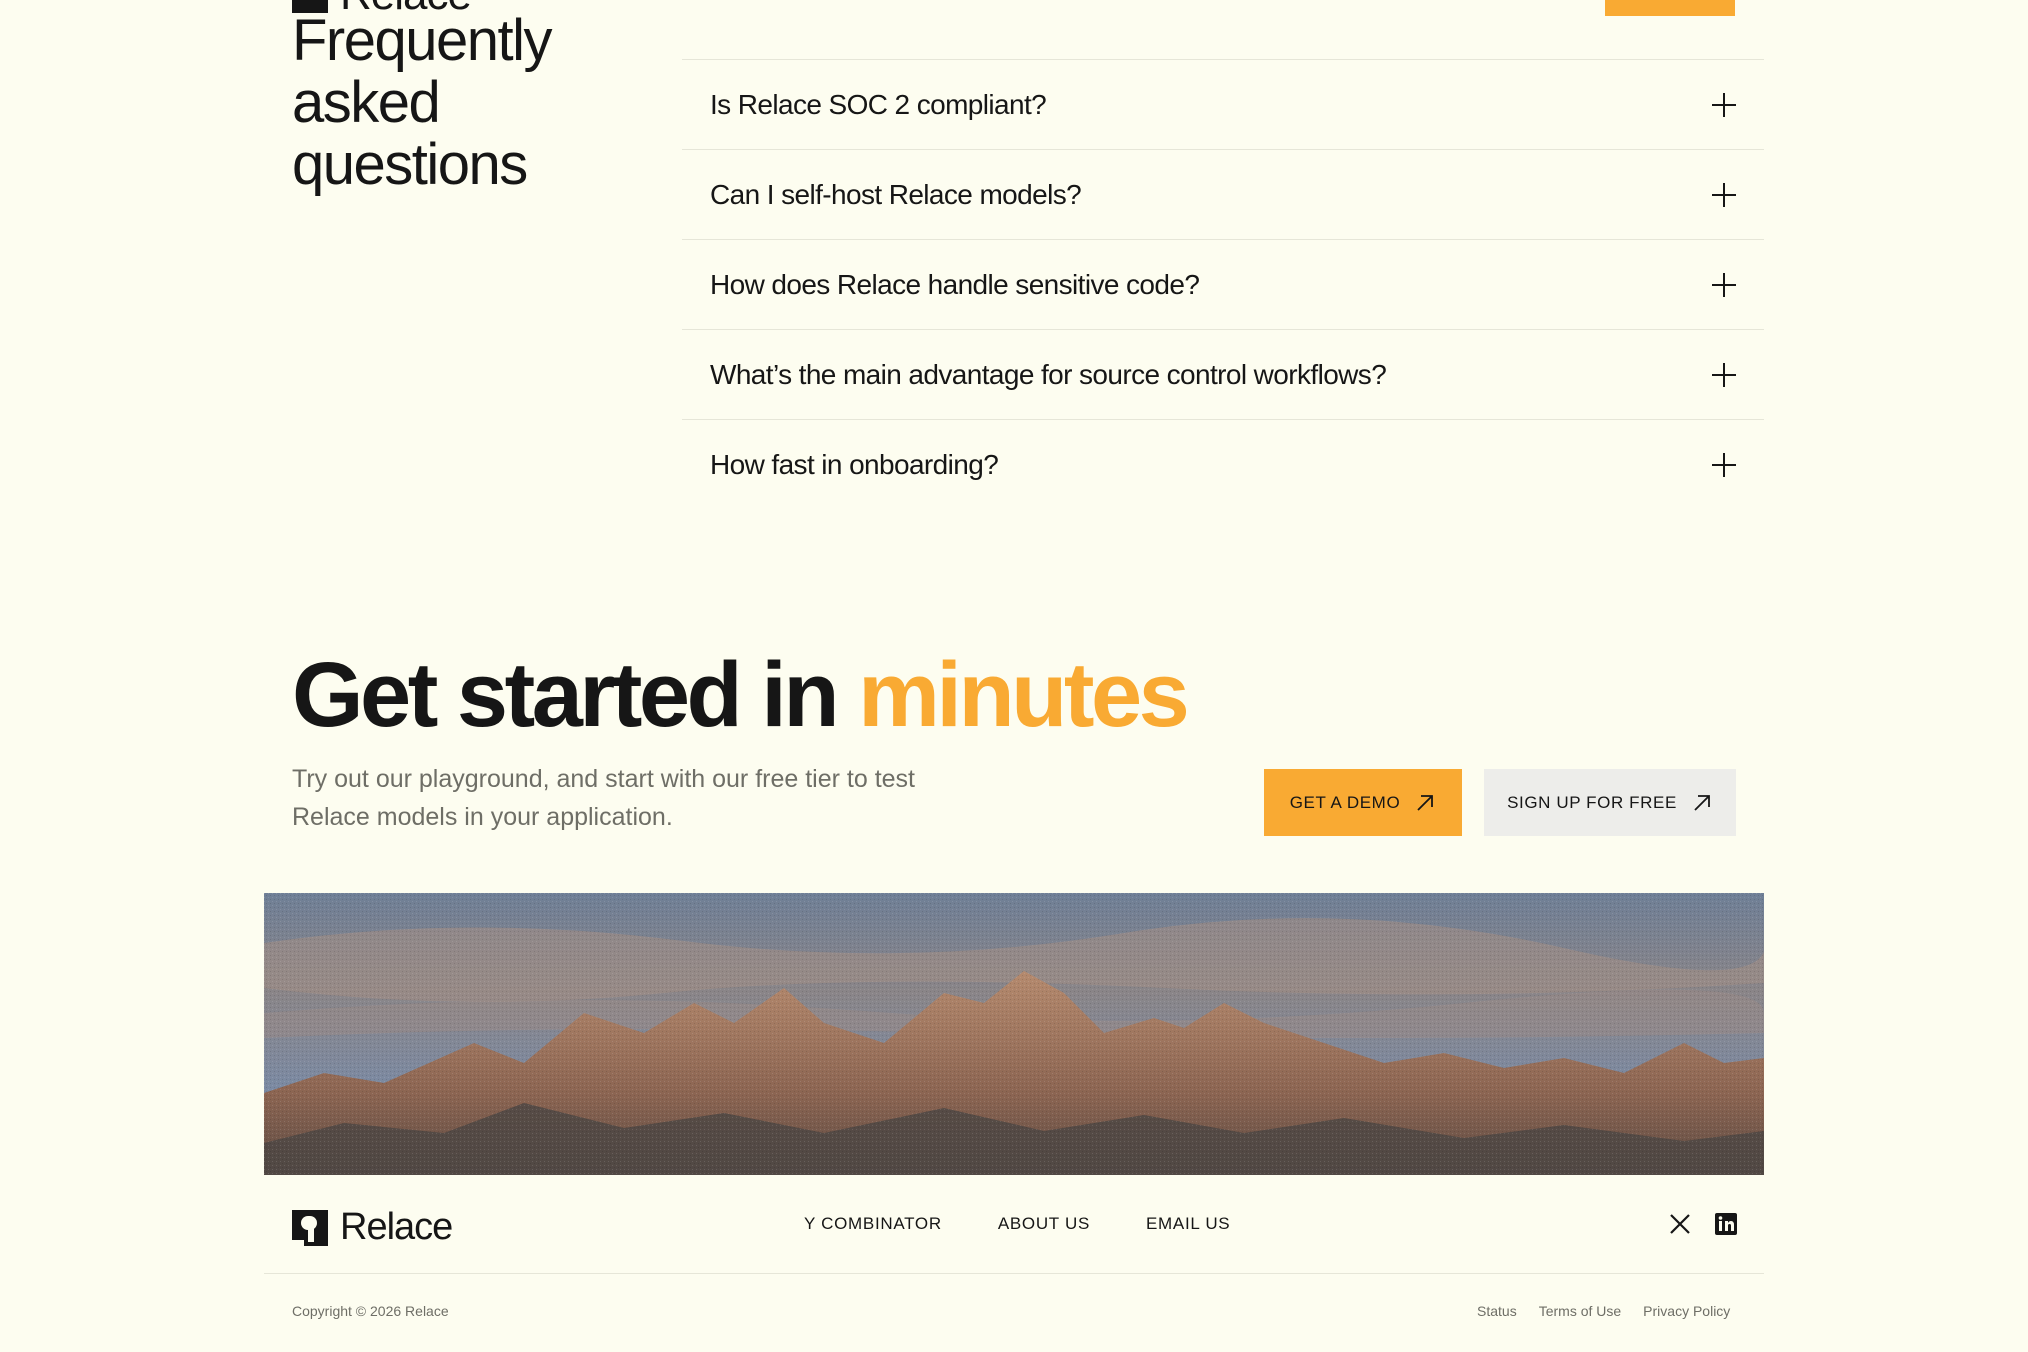 Image resolution: width=2028 pixels, height=1352 pixels. What do you see at coordinates (1580, 1311) in the screenshot?
I see `footer-link-terms: Terms of Use` at bounding box center [1580, 1311].